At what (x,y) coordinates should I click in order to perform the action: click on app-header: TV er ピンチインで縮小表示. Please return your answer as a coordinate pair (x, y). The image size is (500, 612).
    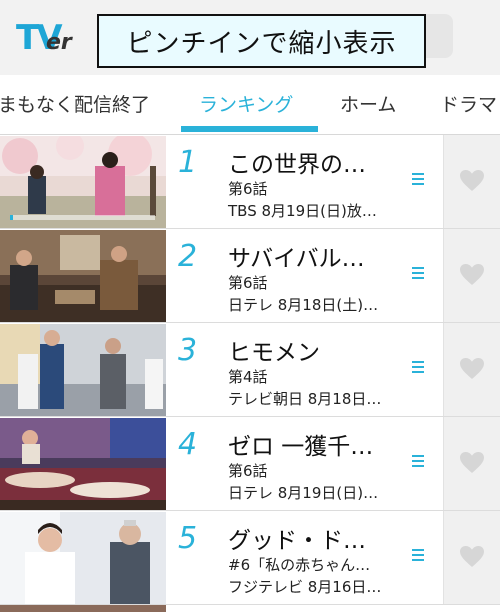
    Looking at the image, I should click on (250, 37).